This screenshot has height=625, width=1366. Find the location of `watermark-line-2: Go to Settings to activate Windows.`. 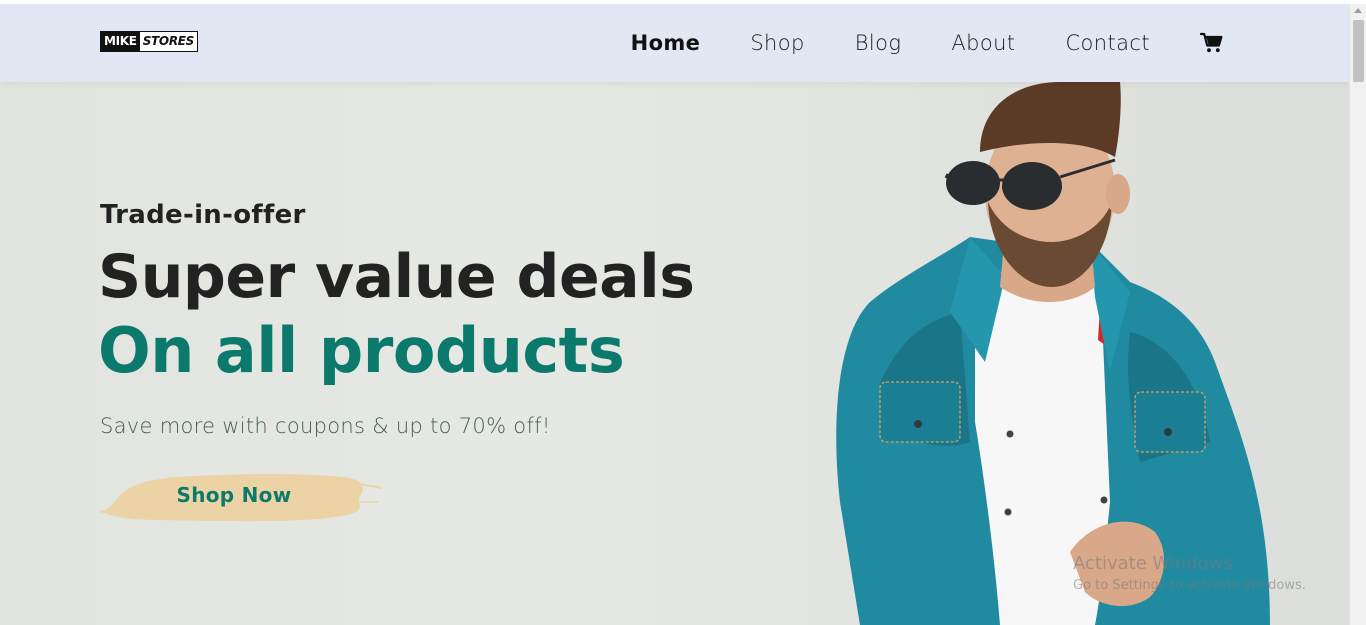

watermark-line-2: Go to Settings to activate Windows. is located at coordinates (1189, 585).